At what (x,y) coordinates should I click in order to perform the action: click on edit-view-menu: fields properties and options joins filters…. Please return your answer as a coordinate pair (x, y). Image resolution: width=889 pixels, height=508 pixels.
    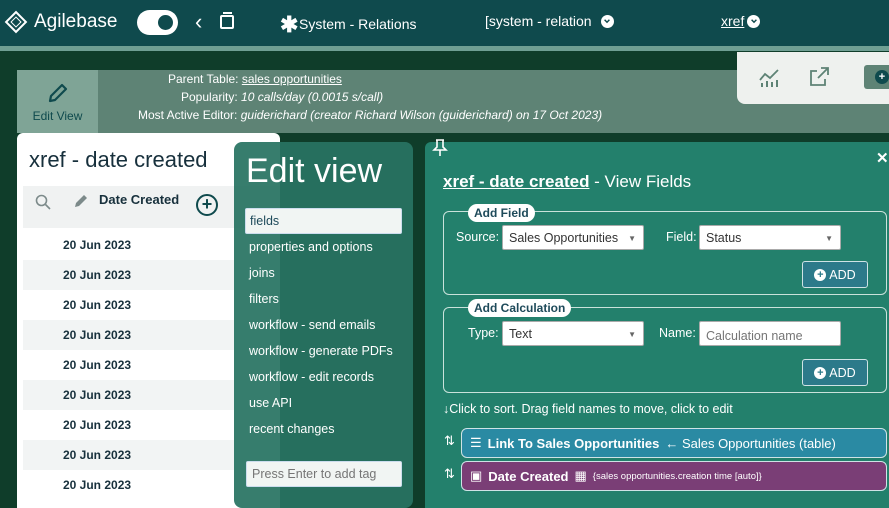
    Looking at the image, I should click on (323, 325).